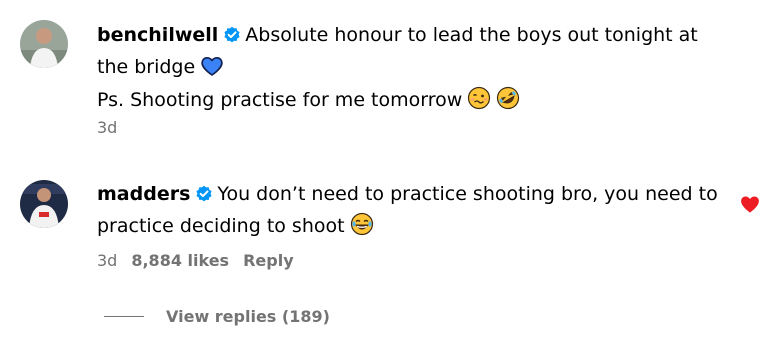  I want to click on comment-meta: 3d, so click(107, 127).